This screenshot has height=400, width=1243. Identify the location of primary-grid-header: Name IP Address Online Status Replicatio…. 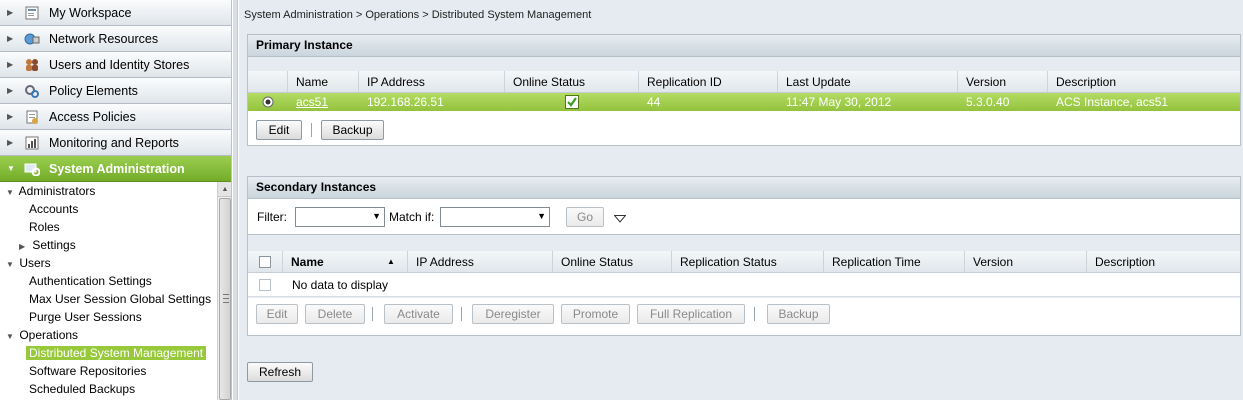
(744, 82).